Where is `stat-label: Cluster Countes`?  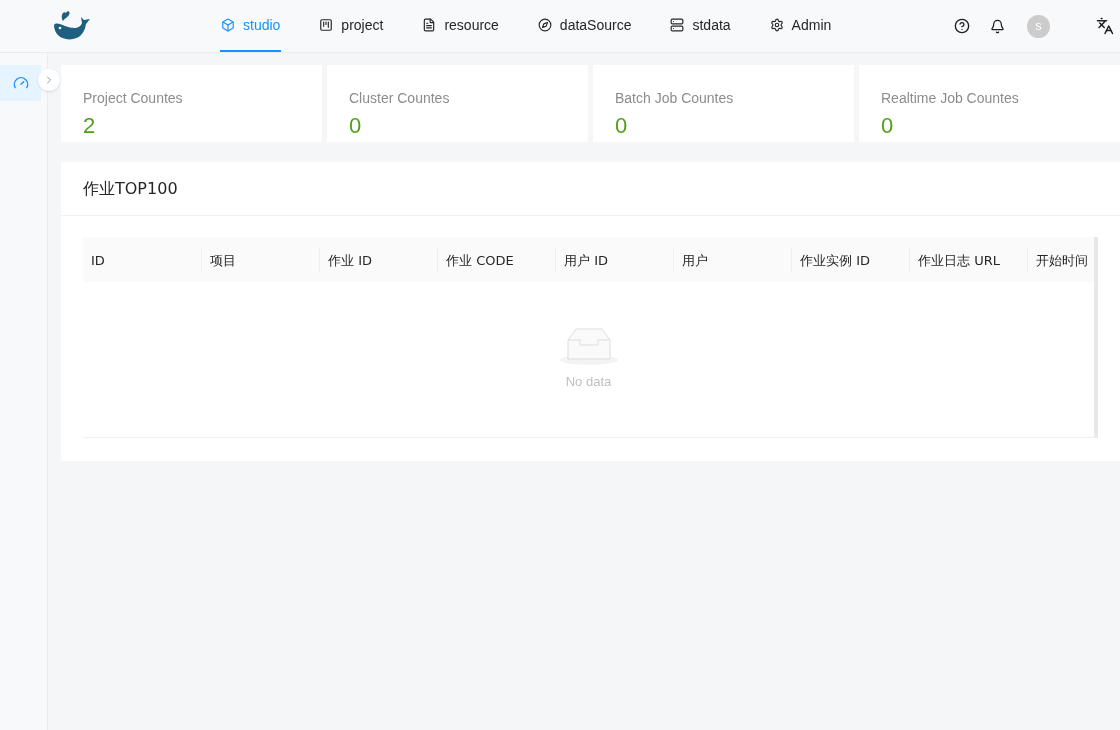 stat-label: Cluster Countes is located at coordinates (400, 98).